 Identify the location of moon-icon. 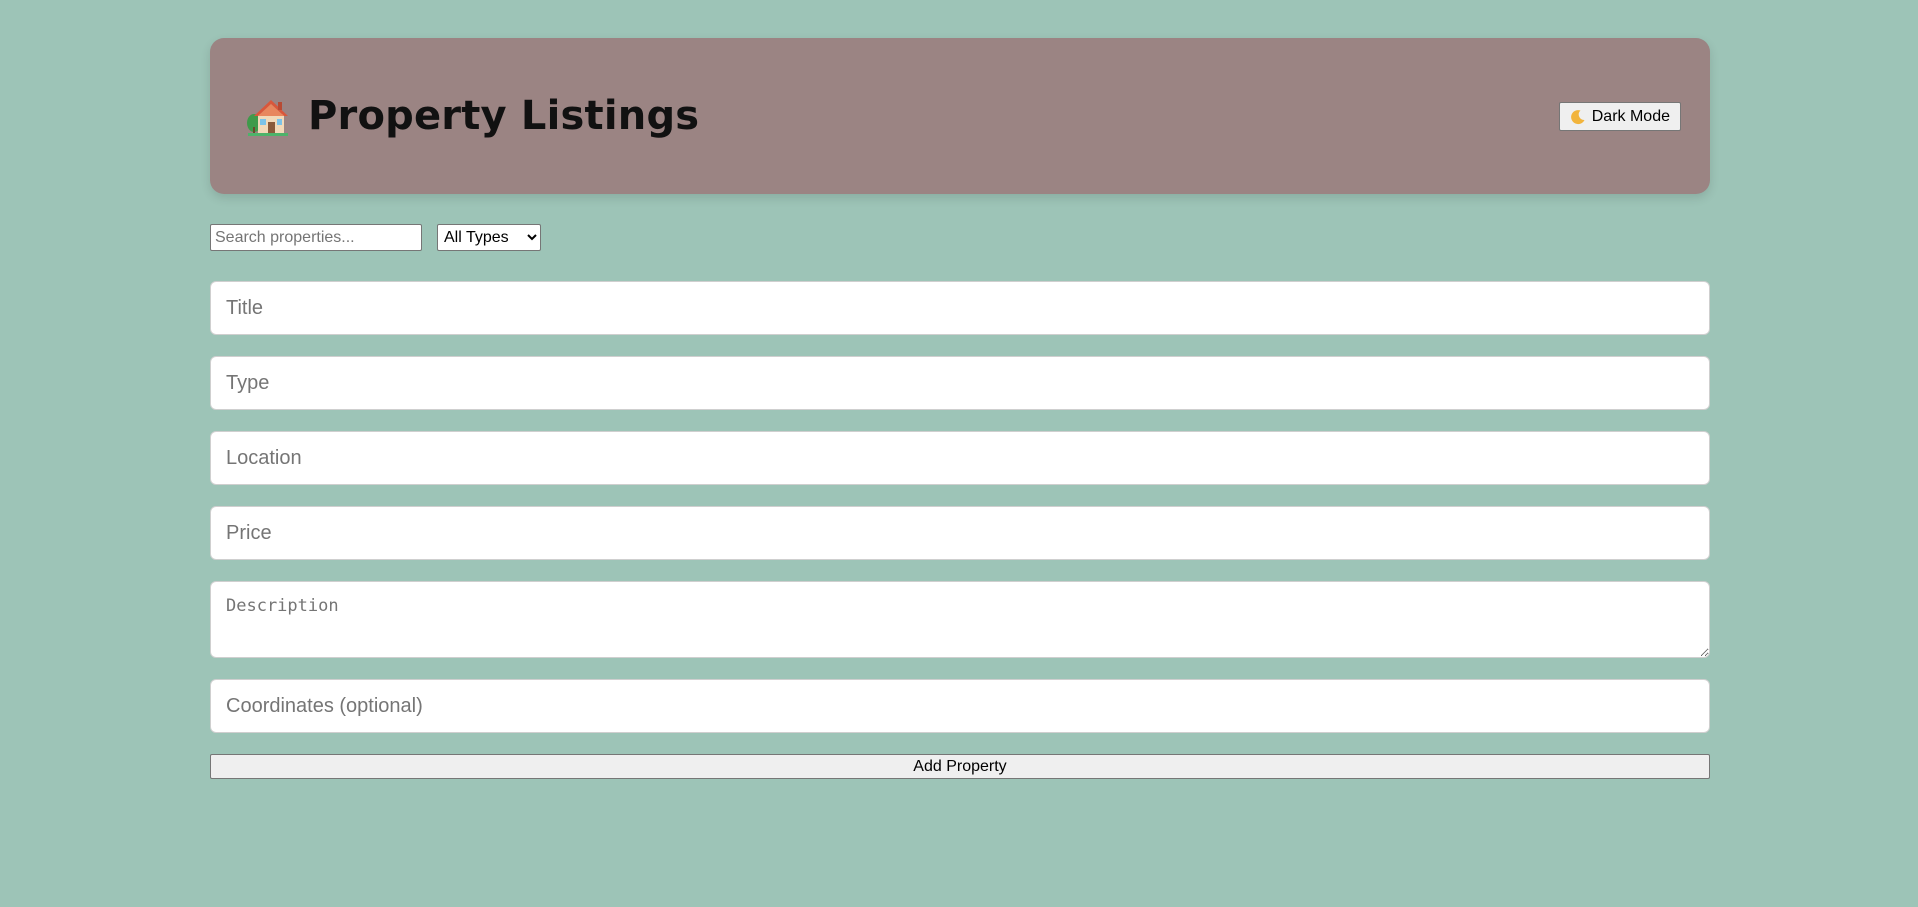
(1578, 117).